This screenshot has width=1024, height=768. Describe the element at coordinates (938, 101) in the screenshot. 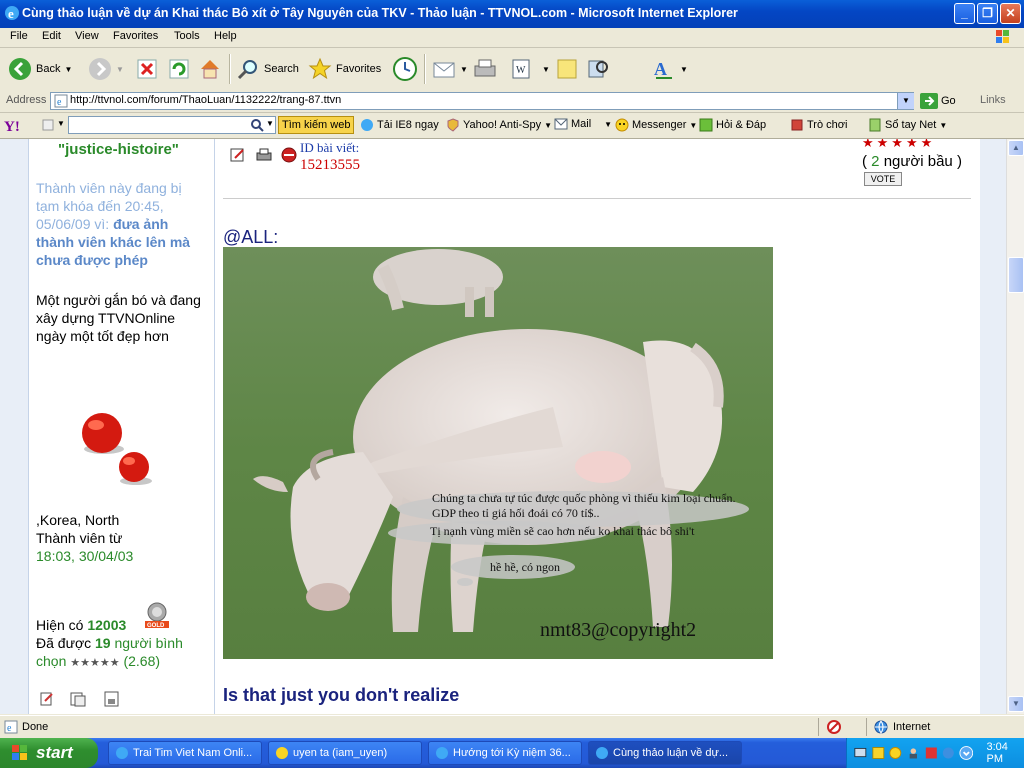

I see `go-button: Go` at that location.